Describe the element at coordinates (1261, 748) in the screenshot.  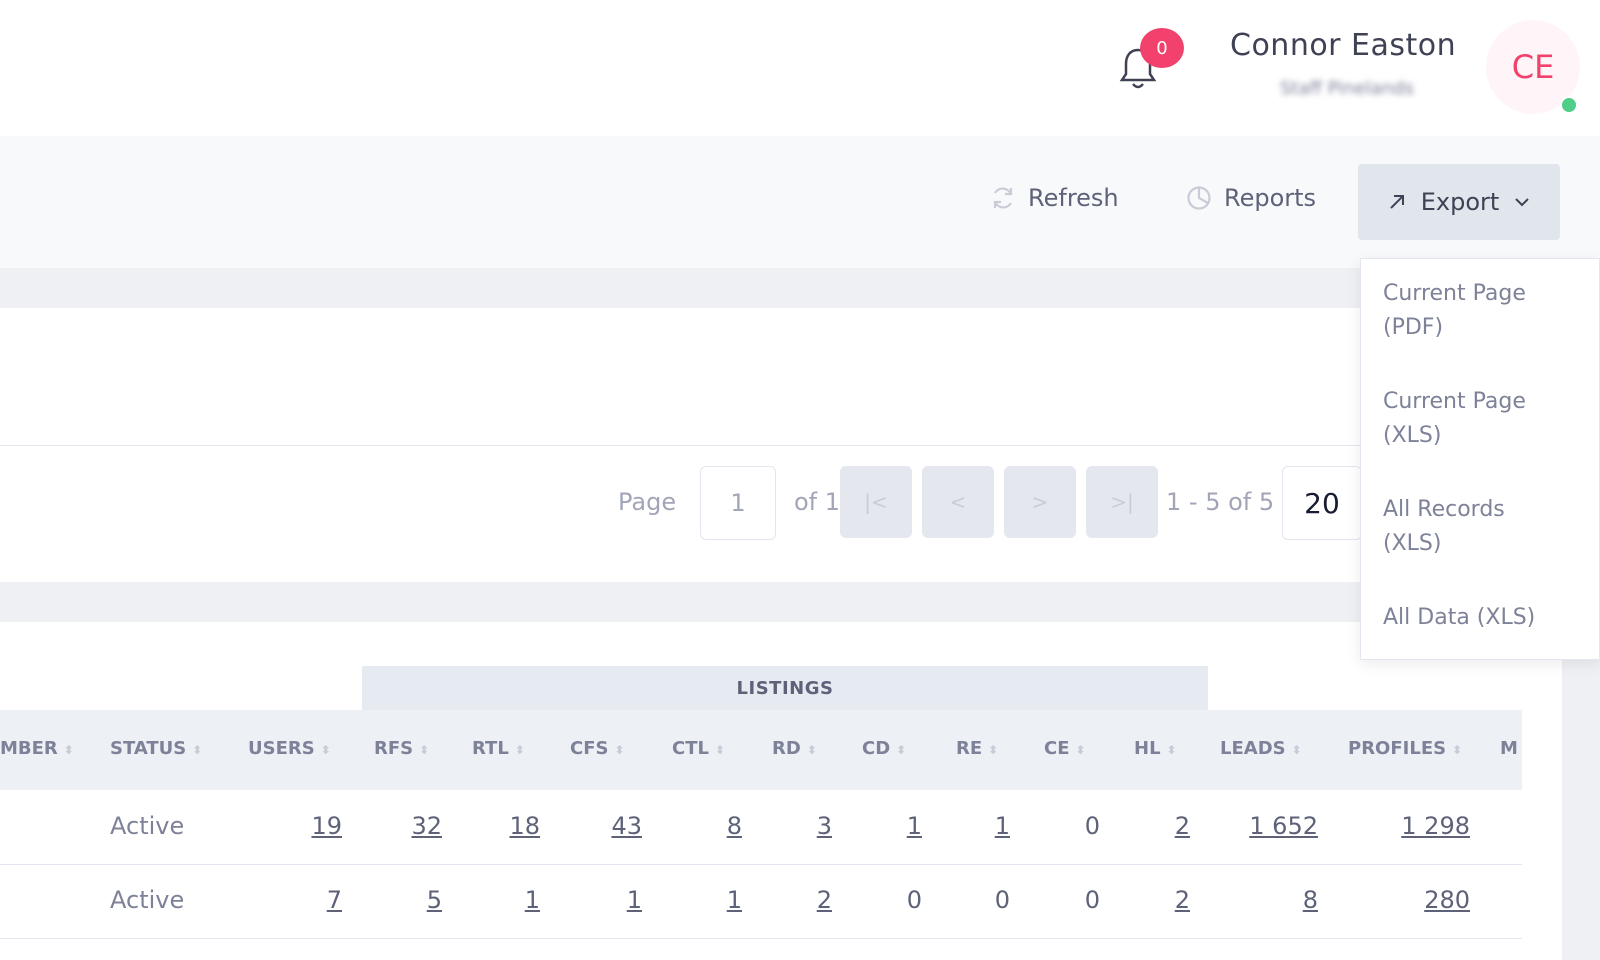
I see `column-header-leads: LEADS ⬍` at that location.